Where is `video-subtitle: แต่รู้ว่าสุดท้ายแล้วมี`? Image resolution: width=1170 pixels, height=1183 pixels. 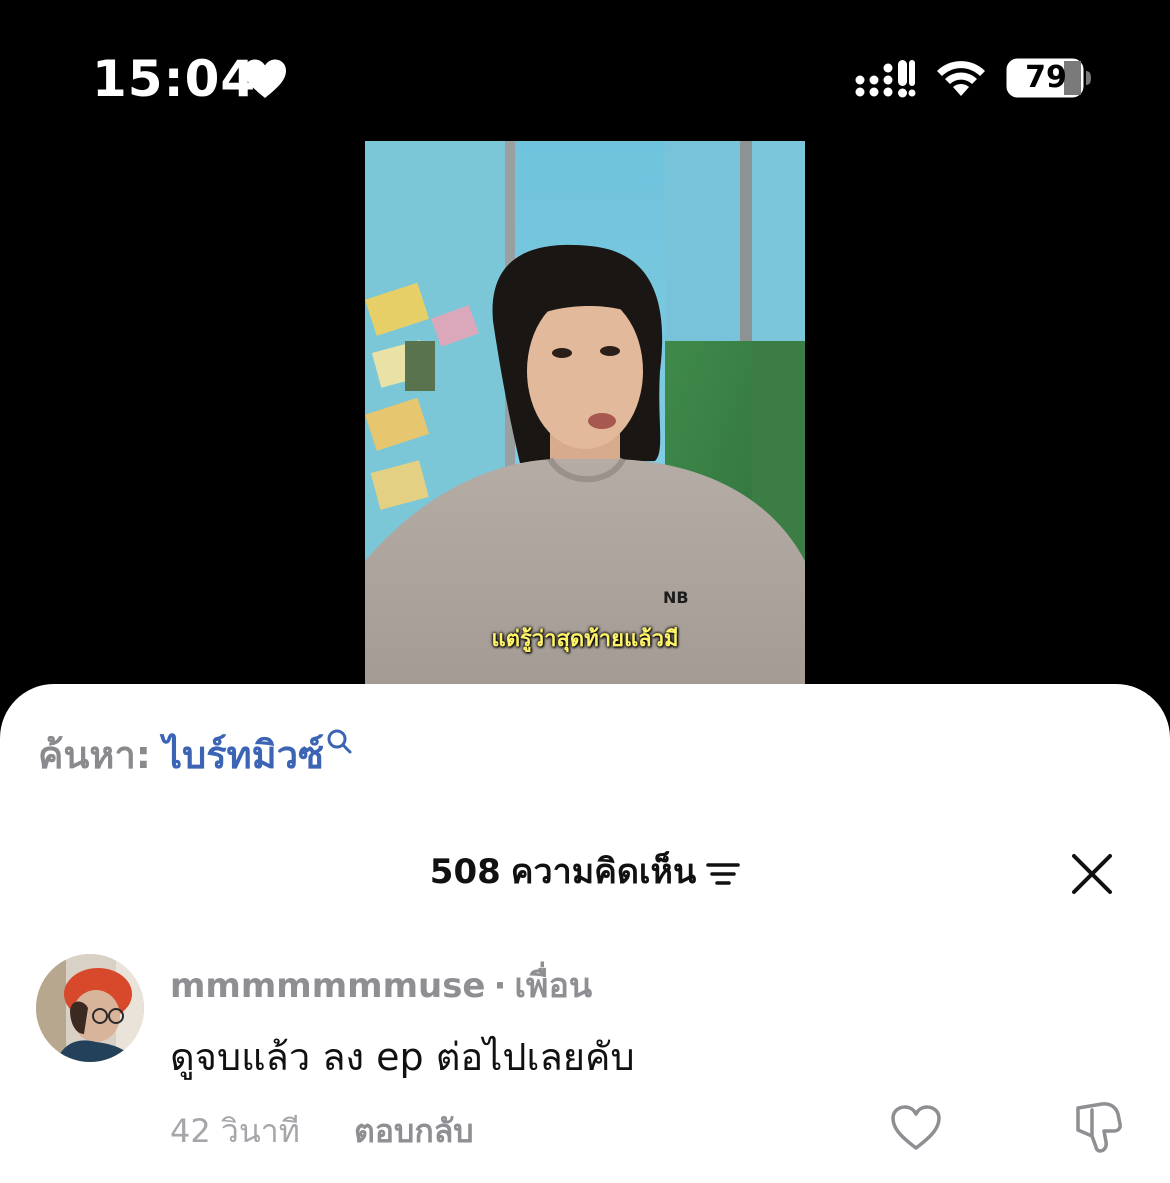
video-subtitle: แต่รู้ว่าสุดท้ายแล้วมี is located at coordinates (585, 639).